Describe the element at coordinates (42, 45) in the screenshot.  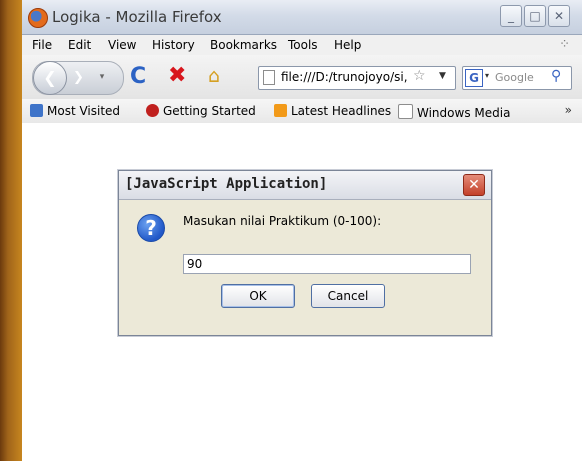
I see `menu-file: File` at that location.